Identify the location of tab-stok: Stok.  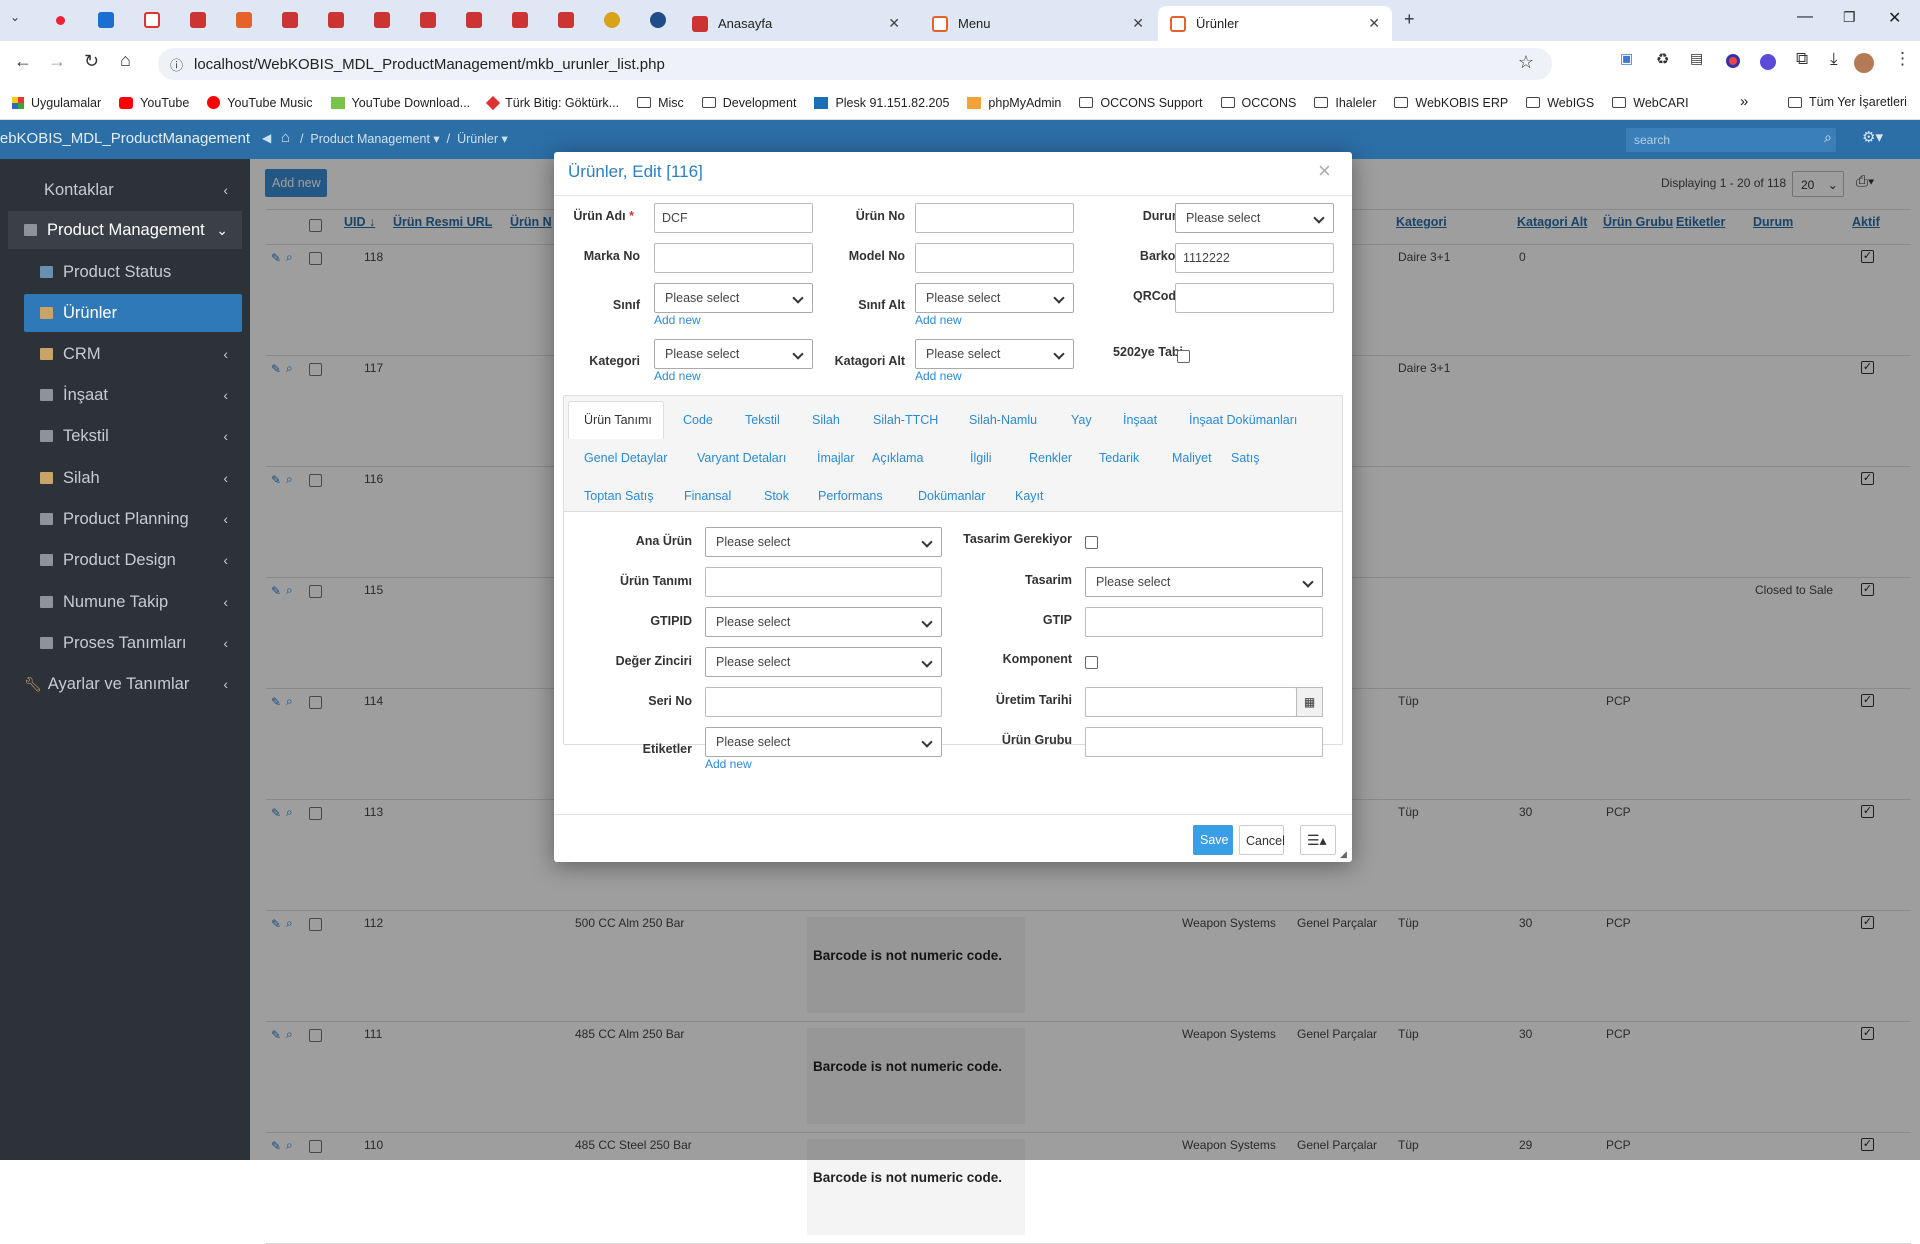
(776, 496).